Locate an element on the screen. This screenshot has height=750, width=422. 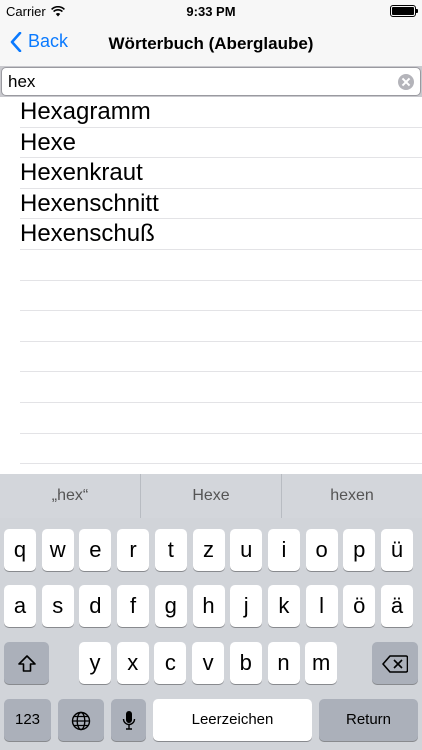
suggestion-1: „hex“ is located at coordinates (70, 496).